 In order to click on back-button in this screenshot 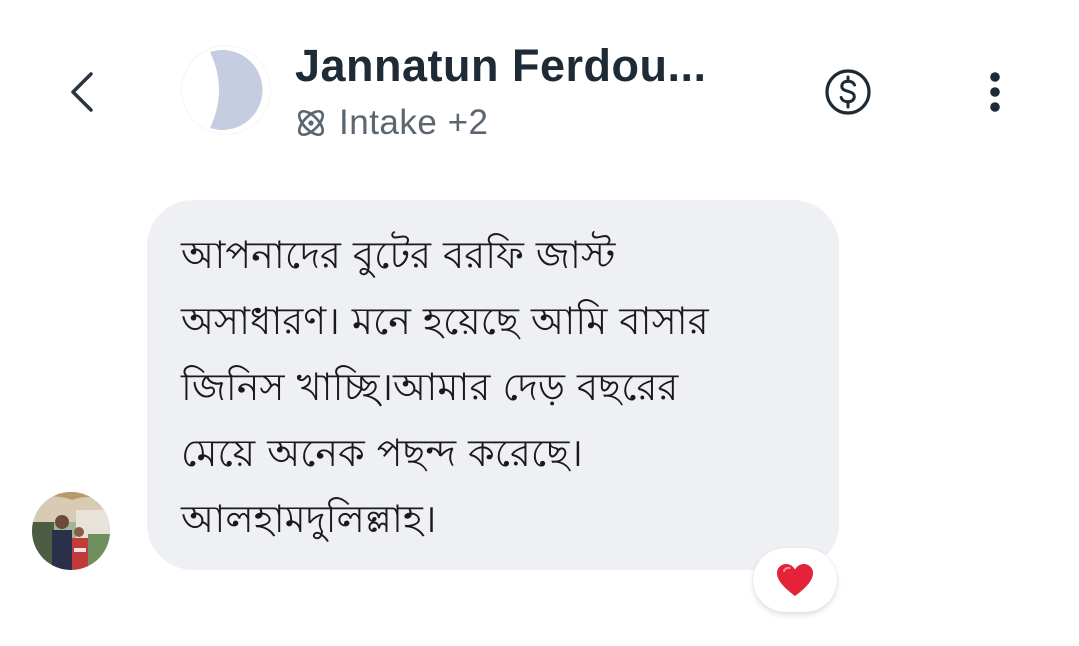, I will do `click(82, 92)`.